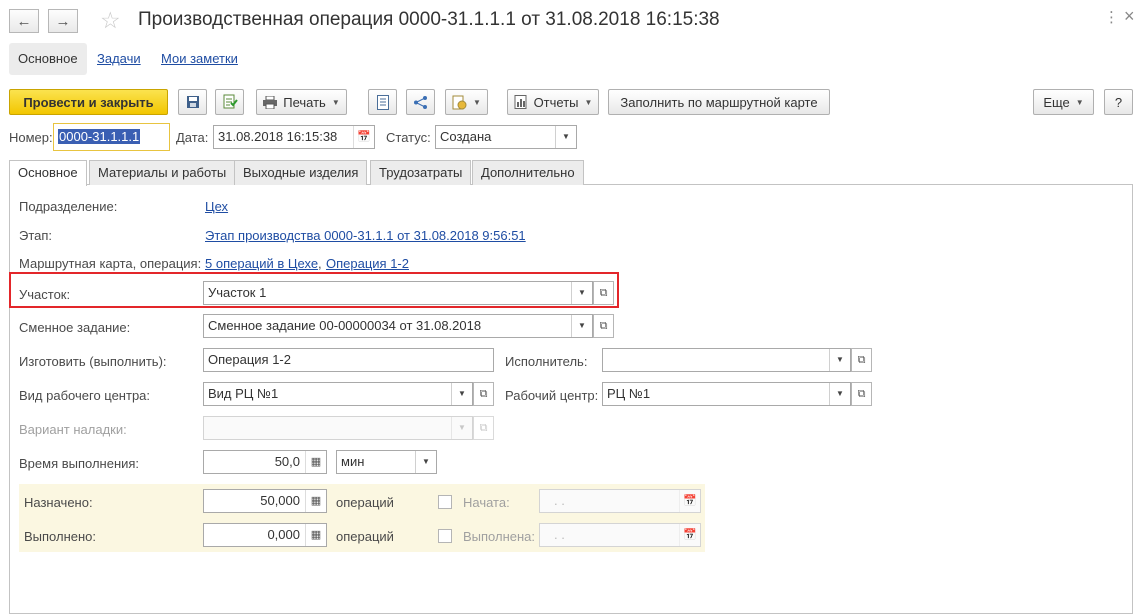  What do you see at coordinates (283, 534) in the screenshot?
I see `done-value: 0,000` at bounding box center [283, 534].